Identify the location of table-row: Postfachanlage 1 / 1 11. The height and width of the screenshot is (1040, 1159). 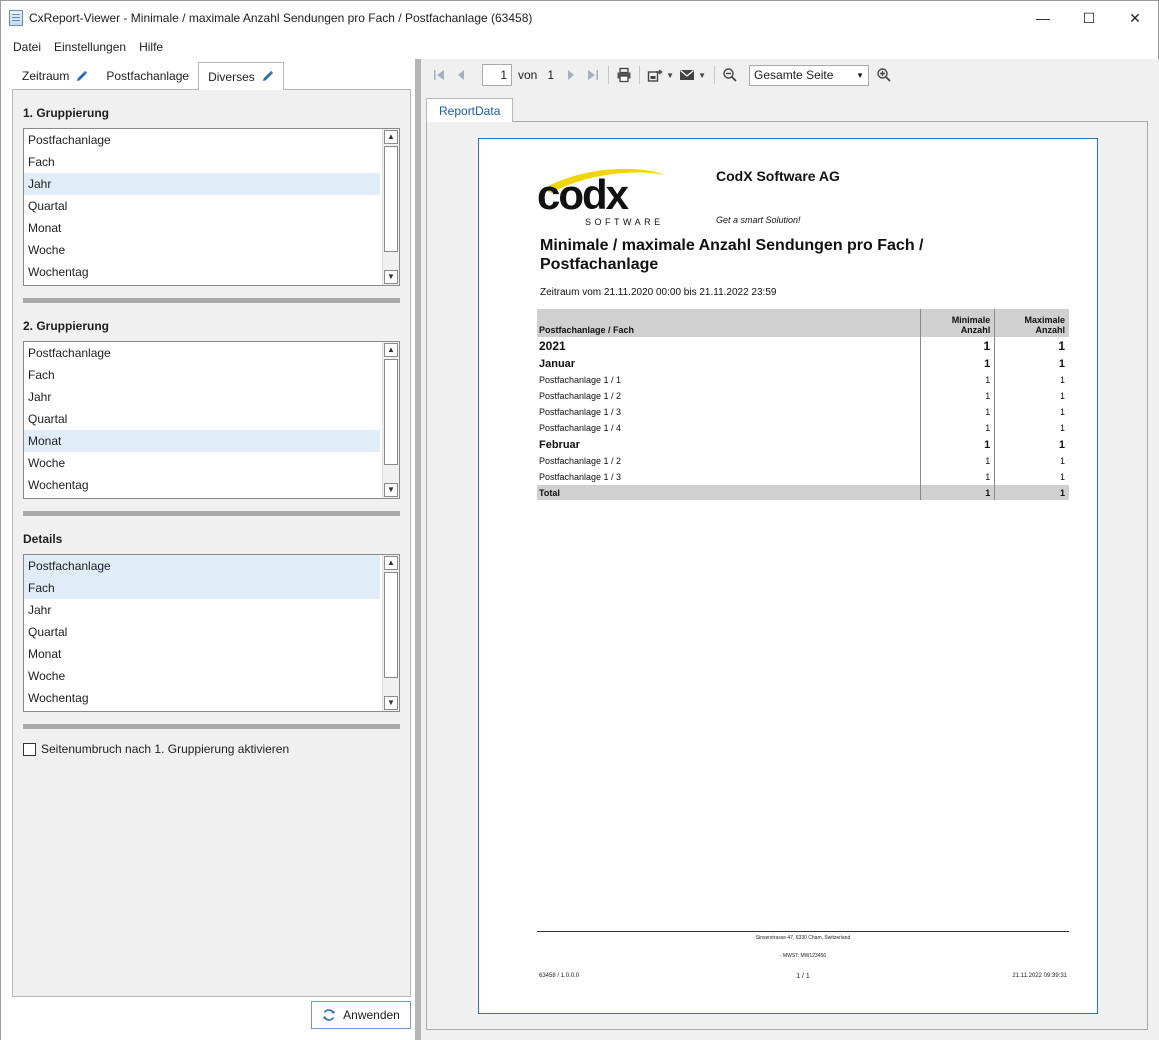
(803, 380).